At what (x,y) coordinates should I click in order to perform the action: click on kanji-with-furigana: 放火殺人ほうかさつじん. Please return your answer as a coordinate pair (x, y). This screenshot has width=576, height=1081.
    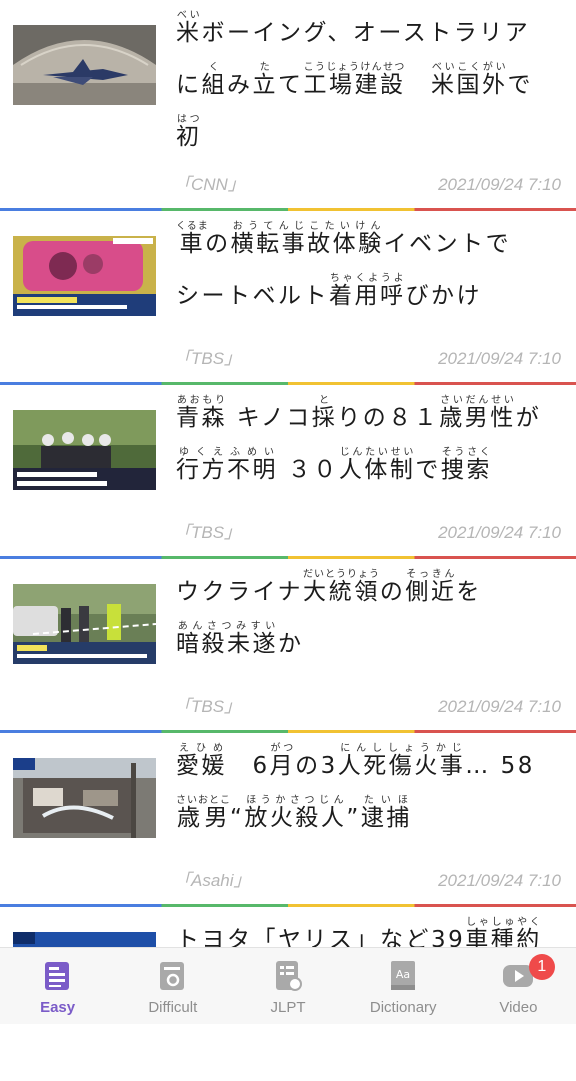
    Looking at the image, I should click on (295, 813).